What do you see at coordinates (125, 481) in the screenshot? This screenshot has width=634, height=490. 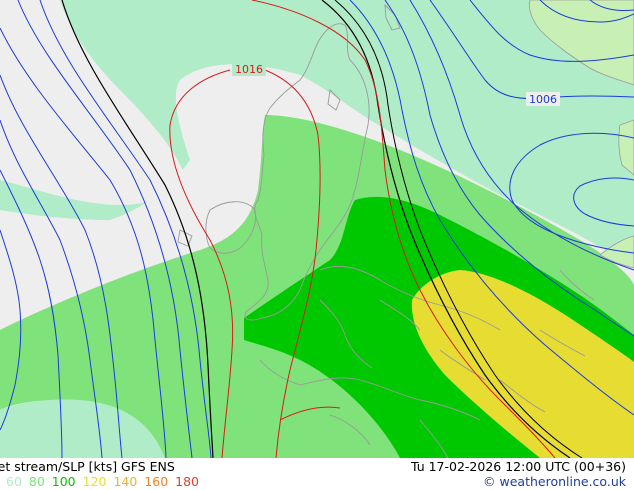 I see `scale-label-140: 140` at bounding box center [125, 481].